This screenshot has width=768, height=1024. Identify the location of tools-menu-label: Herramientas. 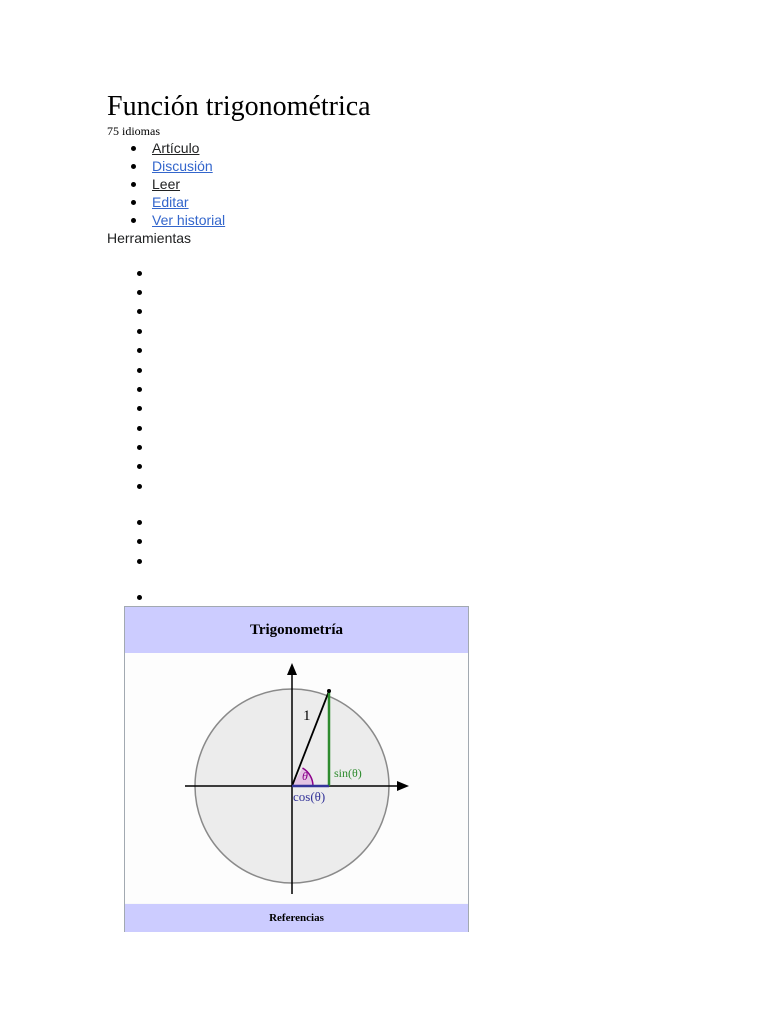
(149, 238).